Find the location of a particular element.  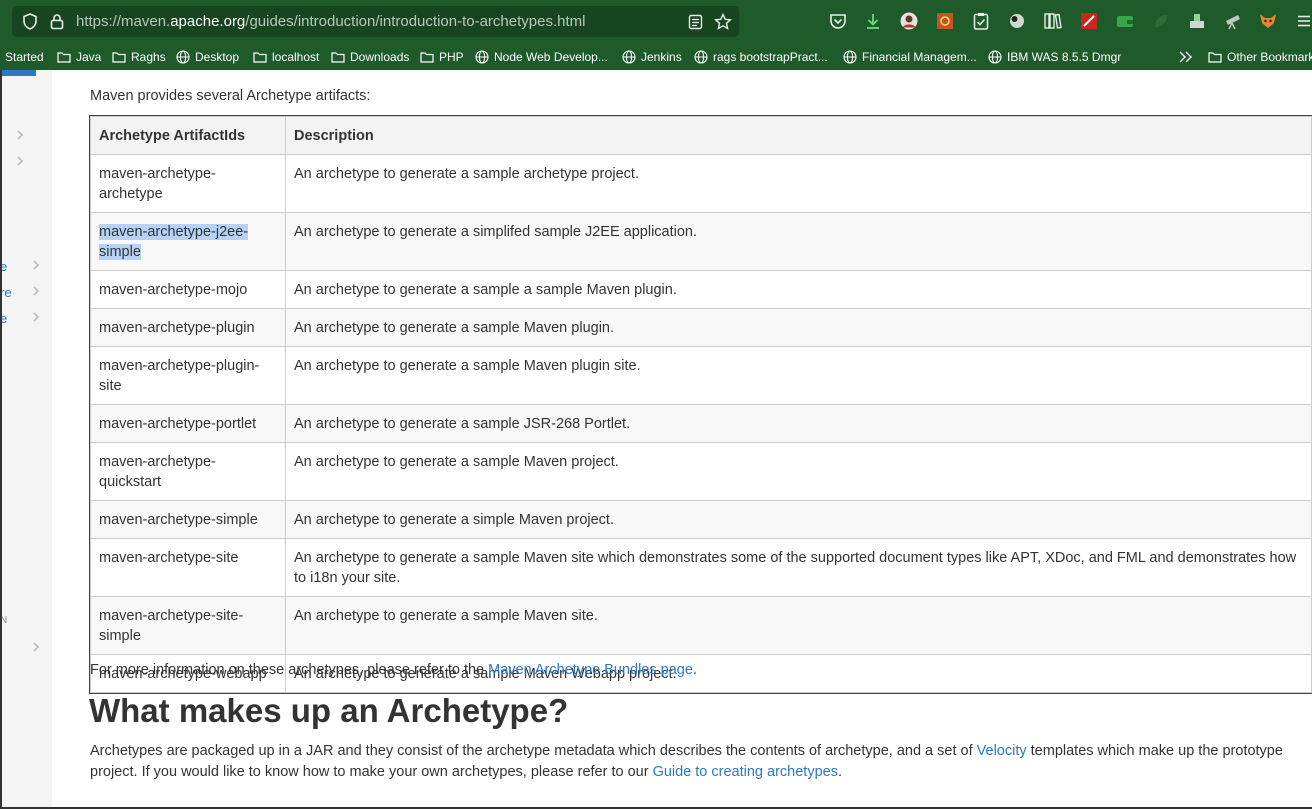

velocity-link: Velocity is located at coordinates (1002, 751).